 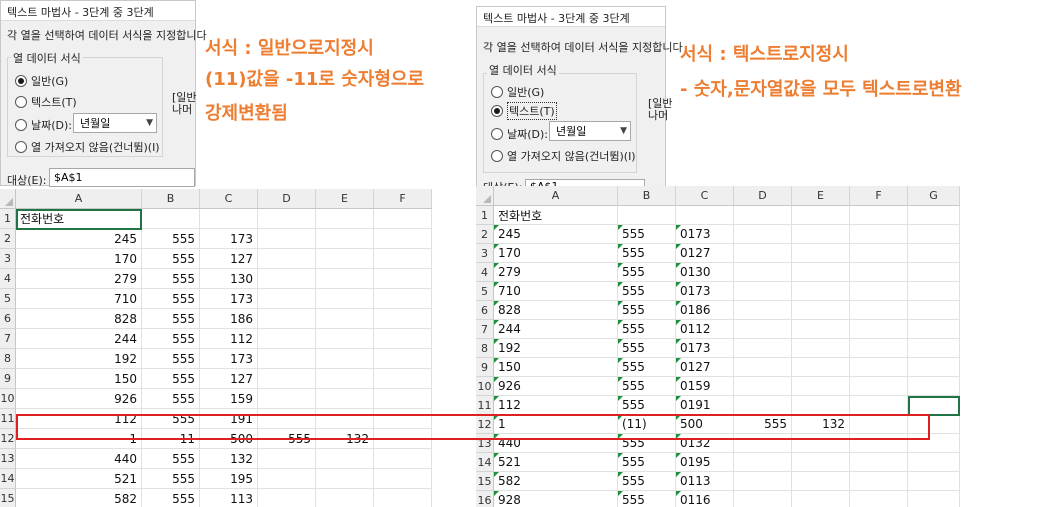 I want to click on cell-F9, so click(x=879, y=367).